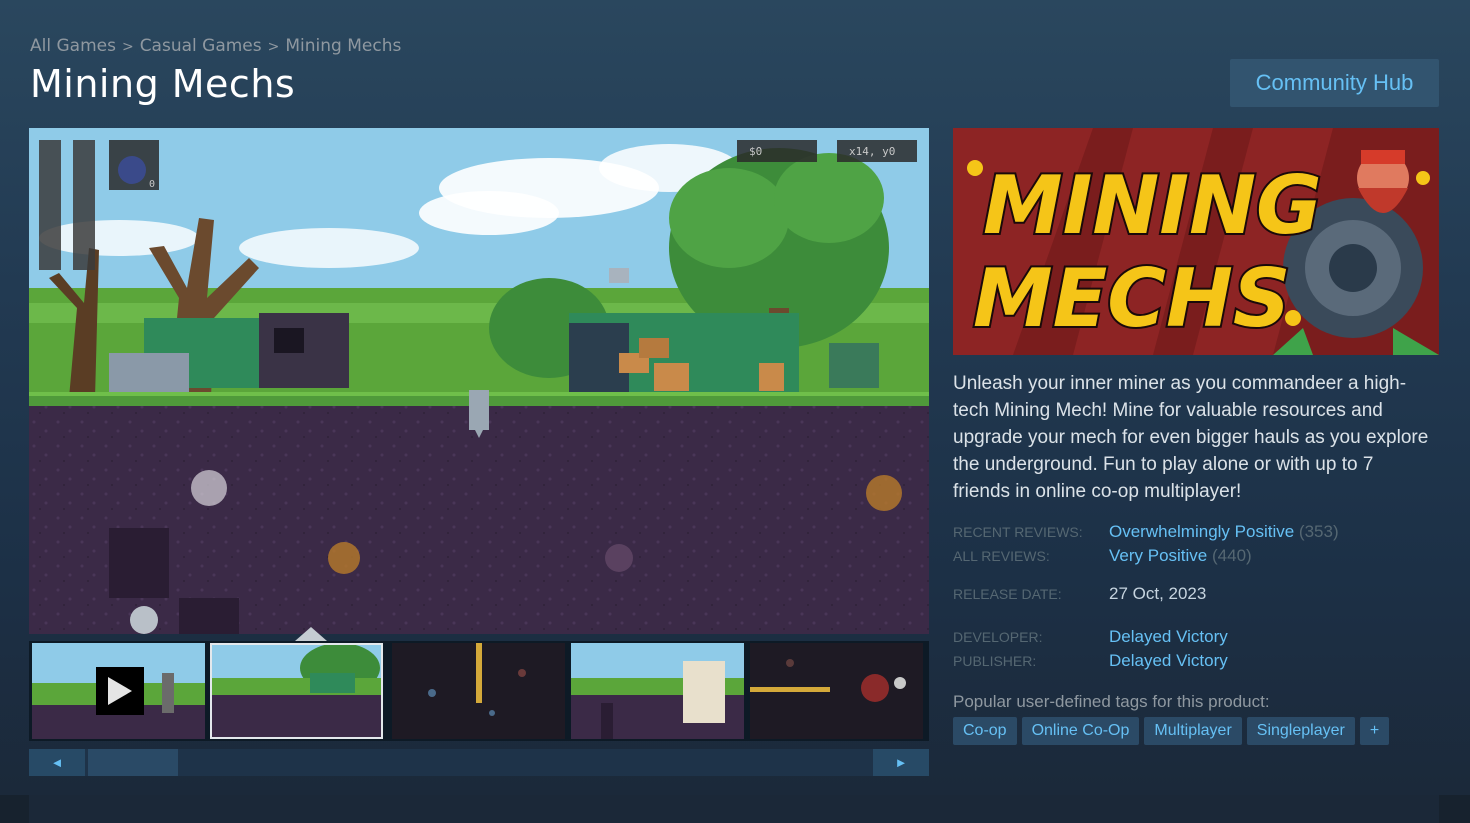 This screenshot has width=1470, height=823. I want to click on hud-coordinates: x14, y0, so click(872, 151).